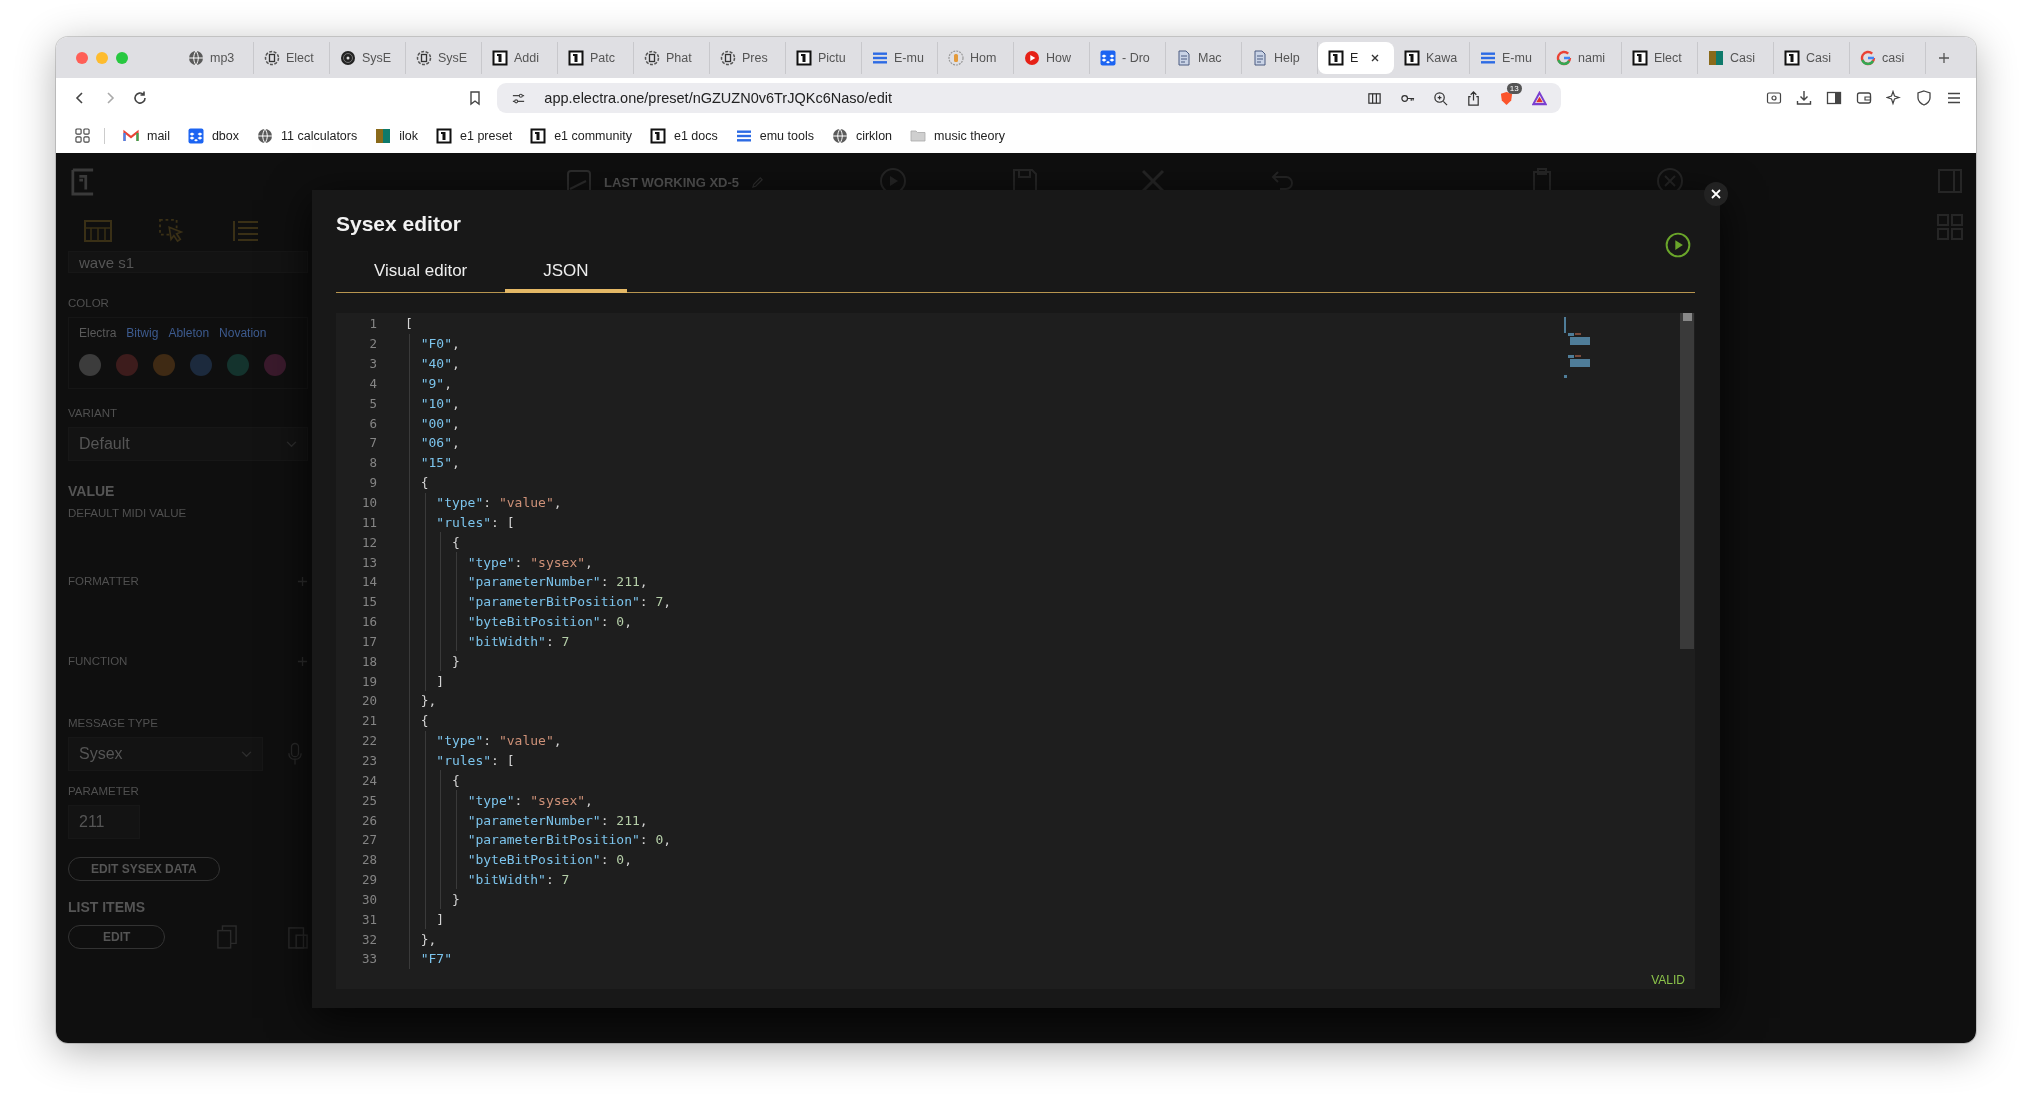 The height and width of the screenshot is (1118, 2032). I want to click on document-icon, so click(1260, 57).